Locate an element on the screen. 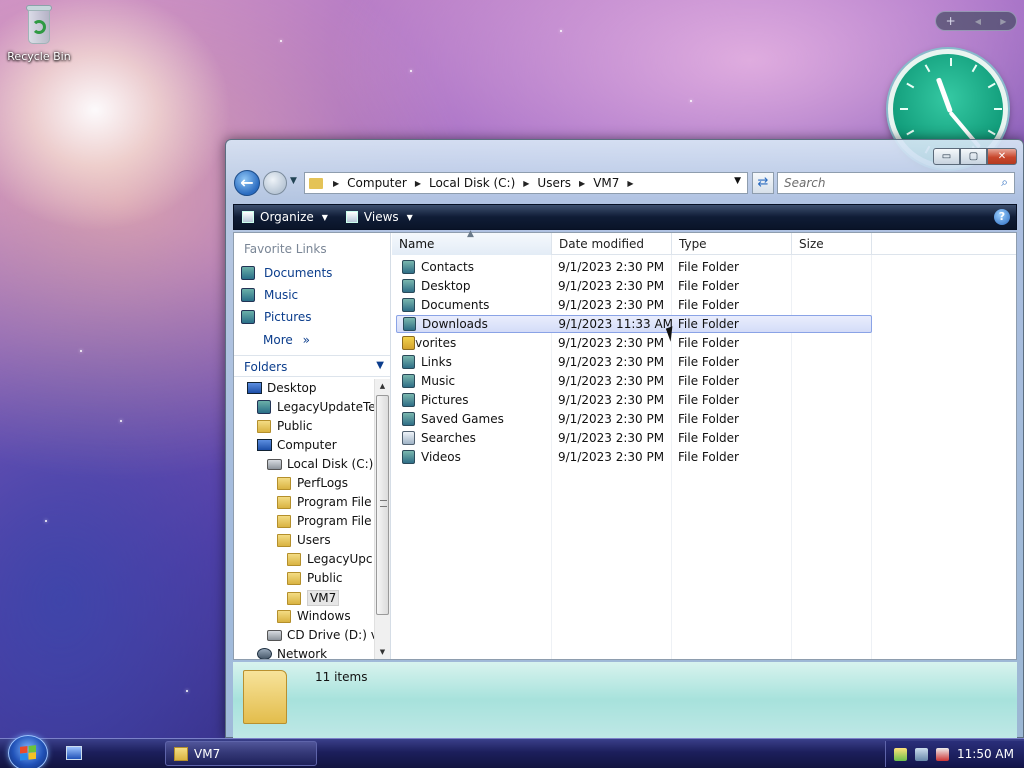 This screenshot has width=1024, height=768. tree-item-vm7: VM7 is located at coordinates (313, 598).